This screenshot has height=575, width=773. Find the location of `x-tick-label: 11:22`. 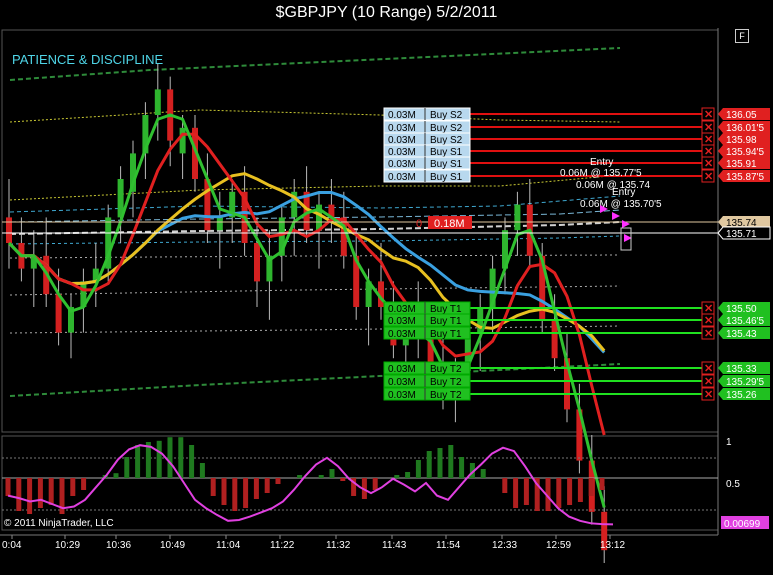

x-tick-label: 11:22 is located at coordinates (282, 545).